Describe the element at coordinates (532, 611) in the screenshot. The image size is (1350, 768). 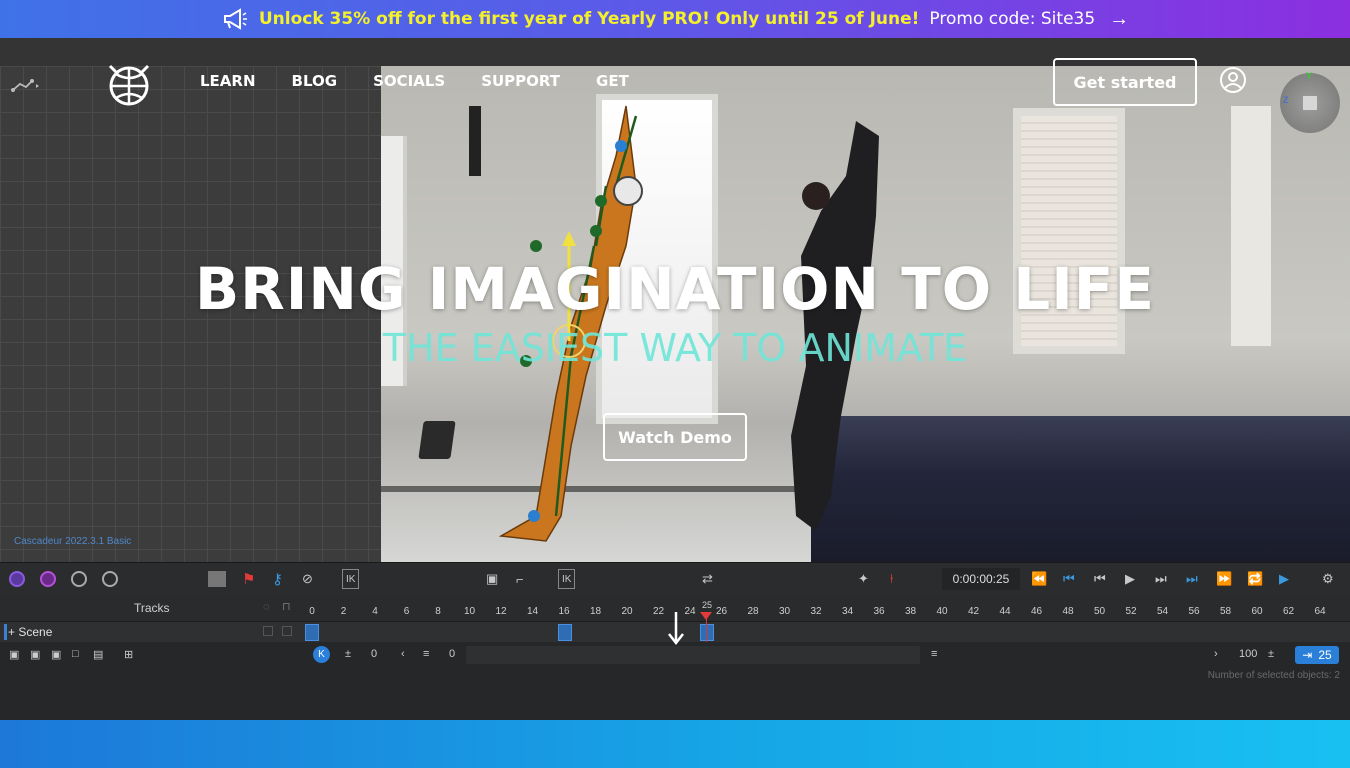
I see `ruler-tick: 14` at that location.